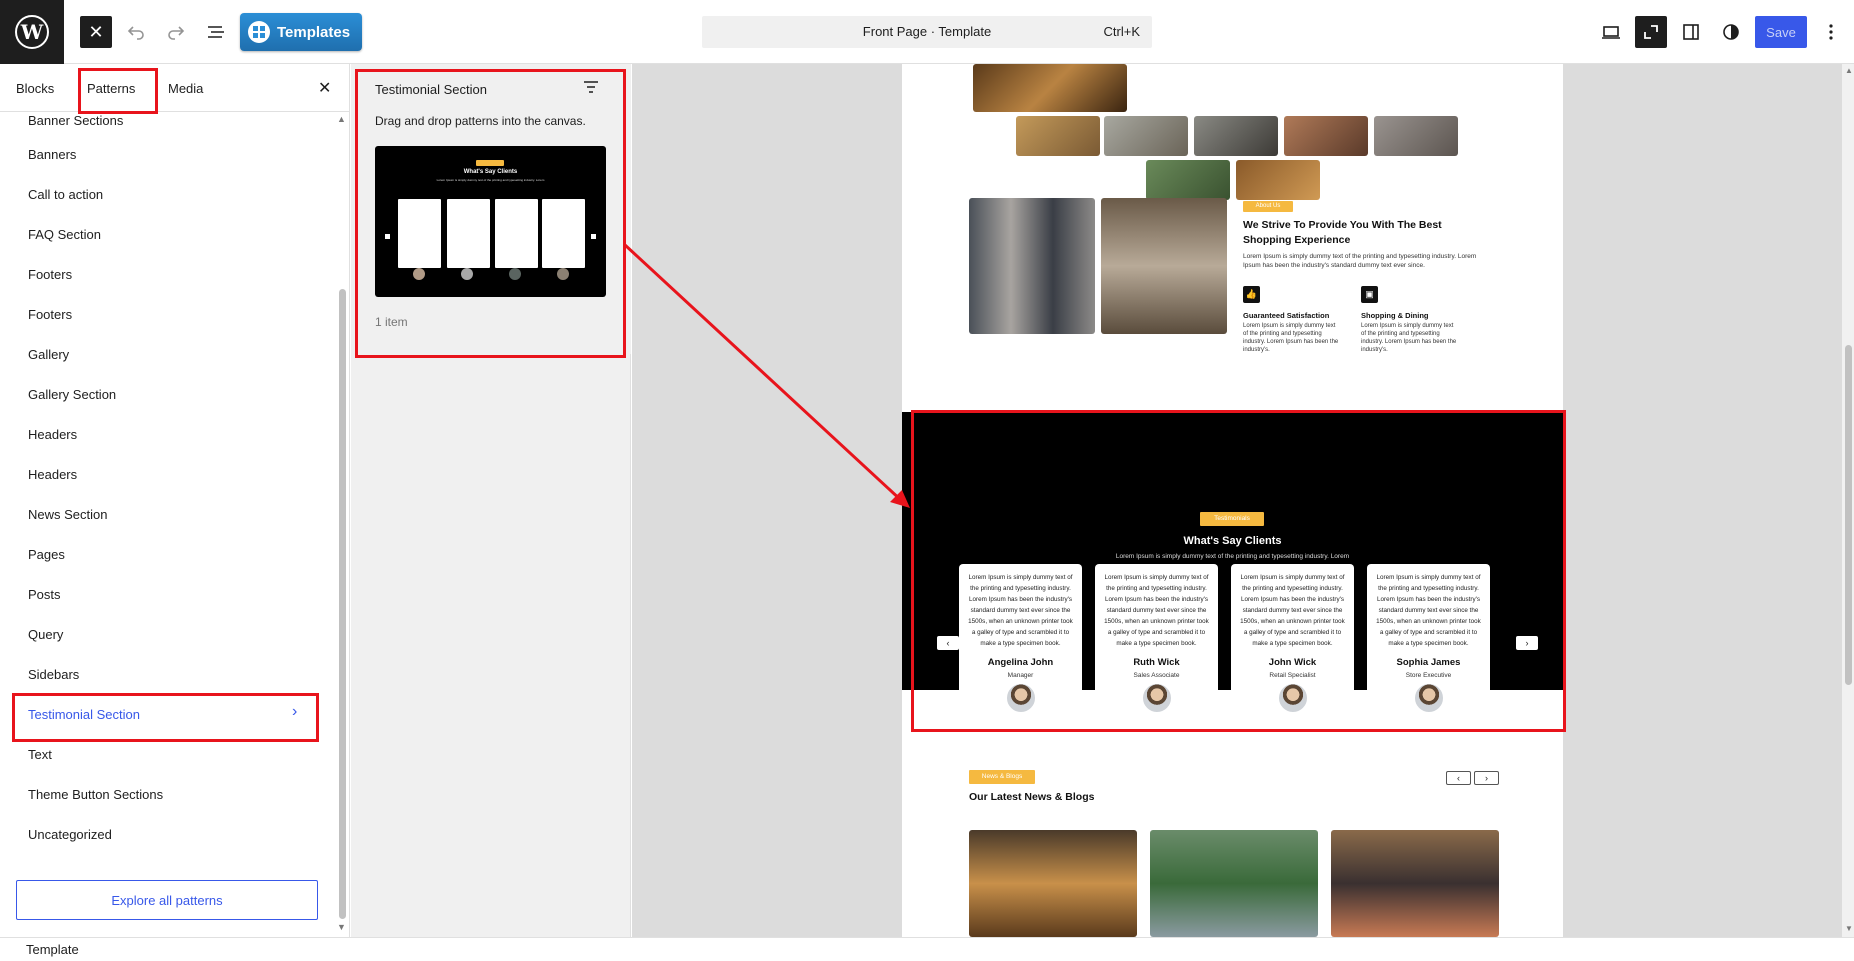 The width and height of the screenshot is (1854, 961). What do you see at coordinates (342, 604) in the screenshot?
I see `sidebar-scrollbar` at bounding box center [342, 604].